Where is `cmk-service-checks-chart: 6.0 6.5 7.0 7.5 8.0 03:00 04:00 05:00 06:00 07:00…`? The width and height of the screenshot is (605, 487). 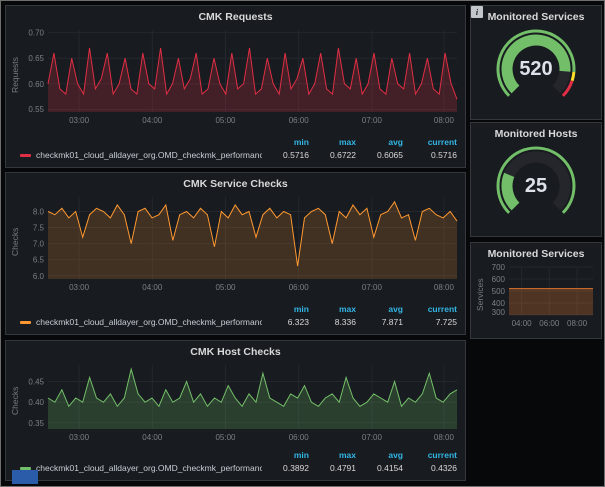 cmk-service-checks-chart: 6.0 6.5 7.0 7.5 8.0 03:00 04:00 05:00 06:00 07:00… is located at coordinates (241, 242).